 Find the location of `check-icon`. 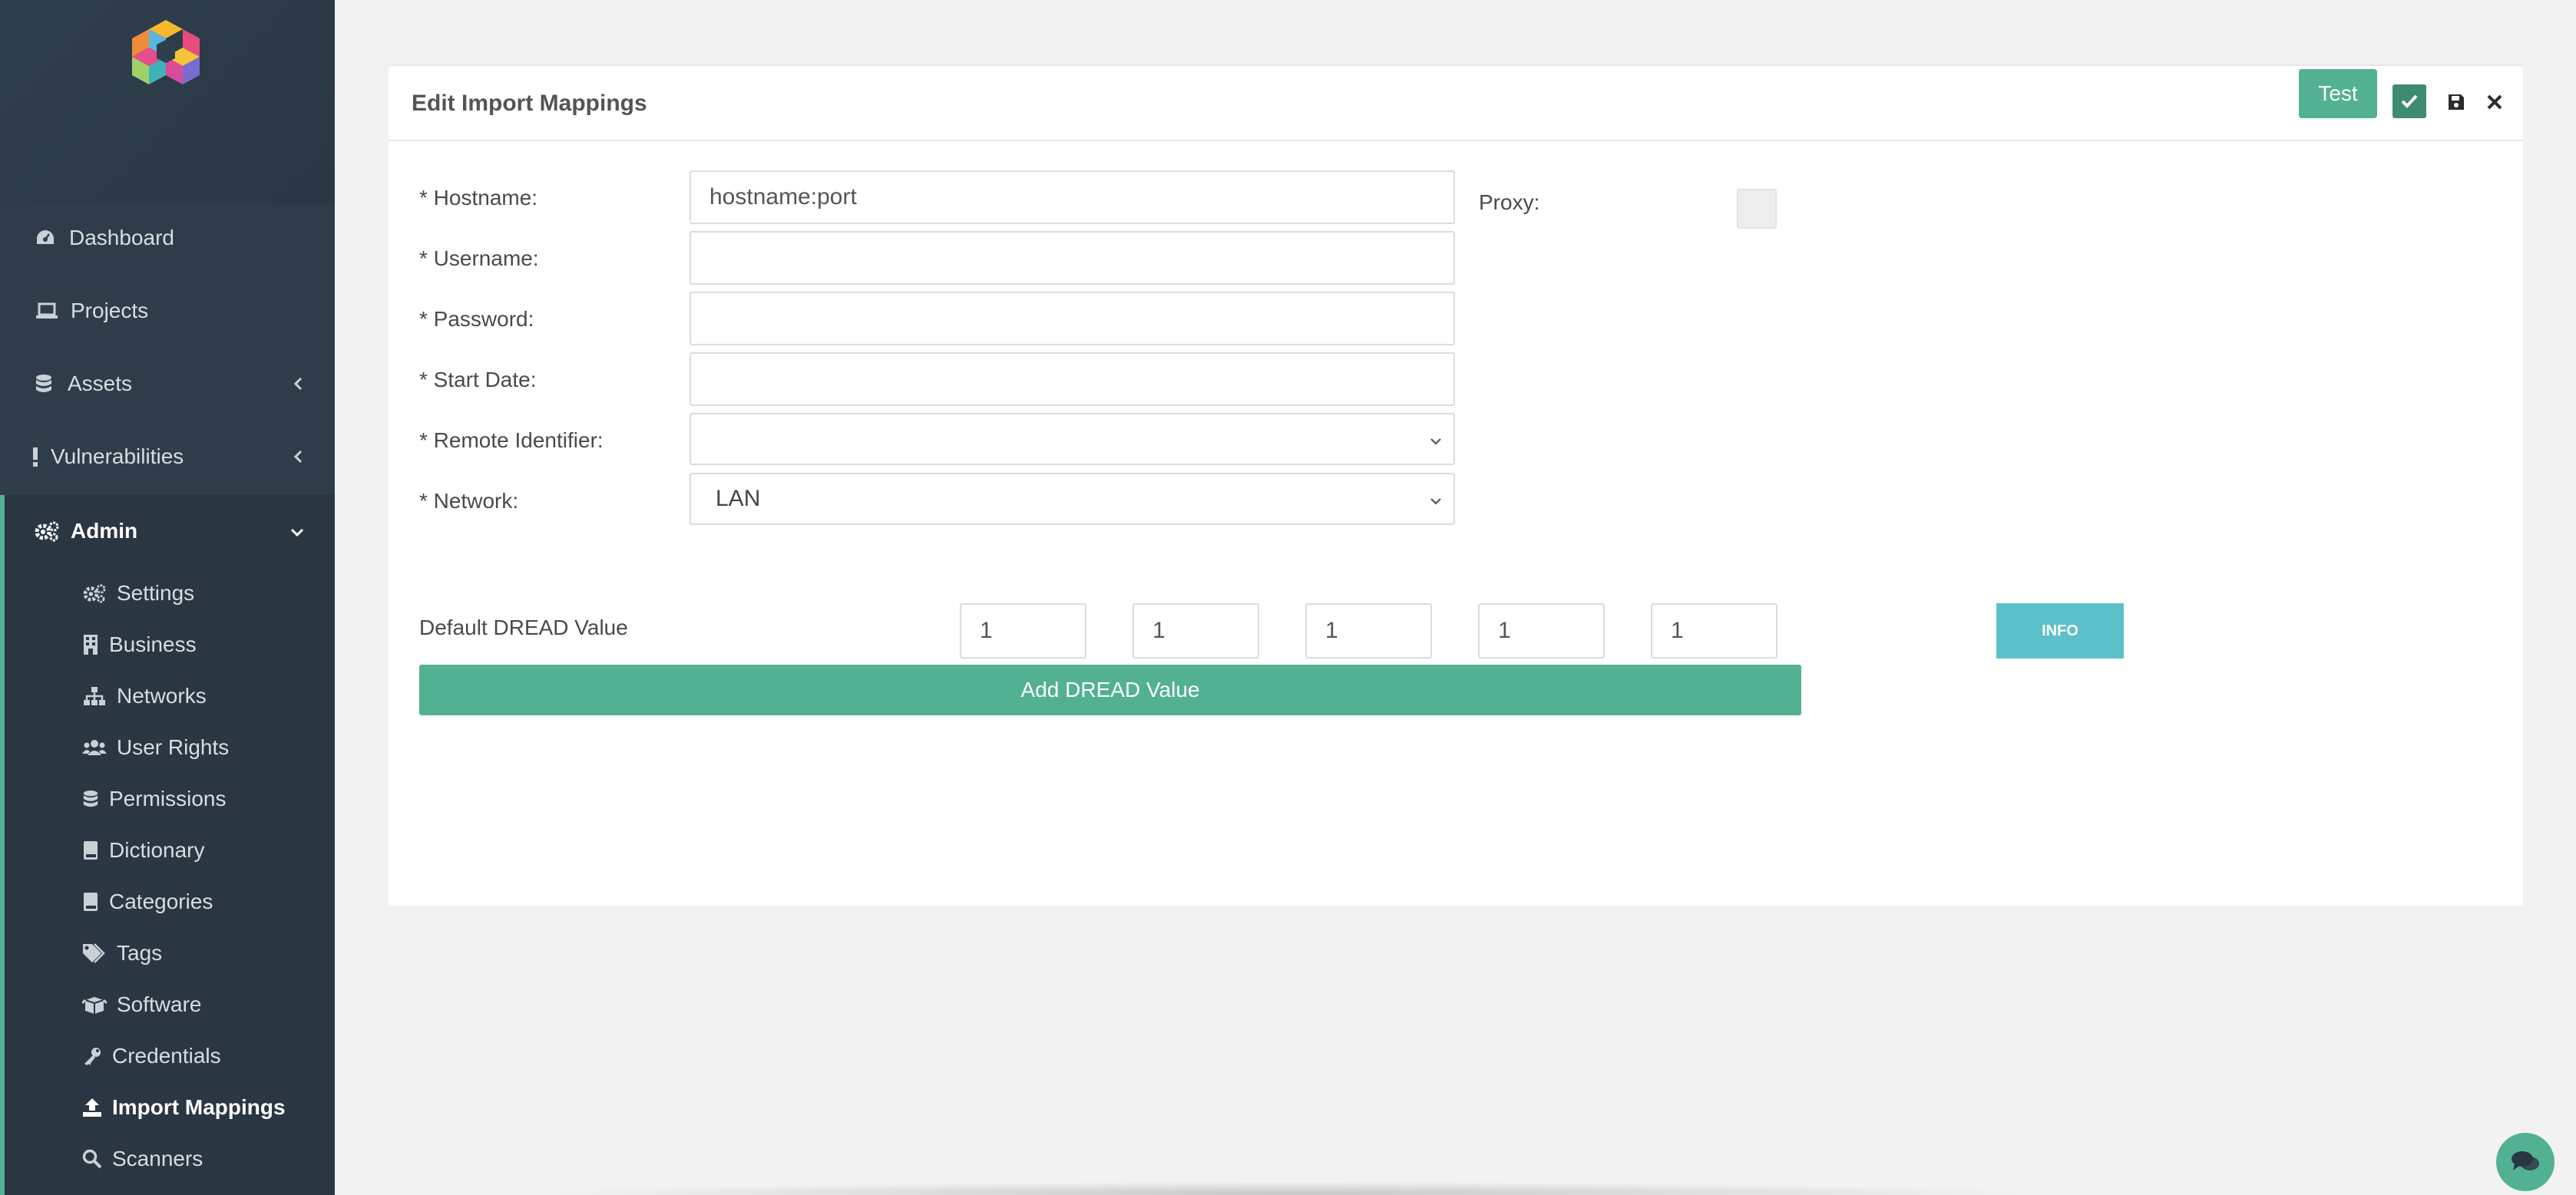

check-icon is located at coordinates (2409, 101).